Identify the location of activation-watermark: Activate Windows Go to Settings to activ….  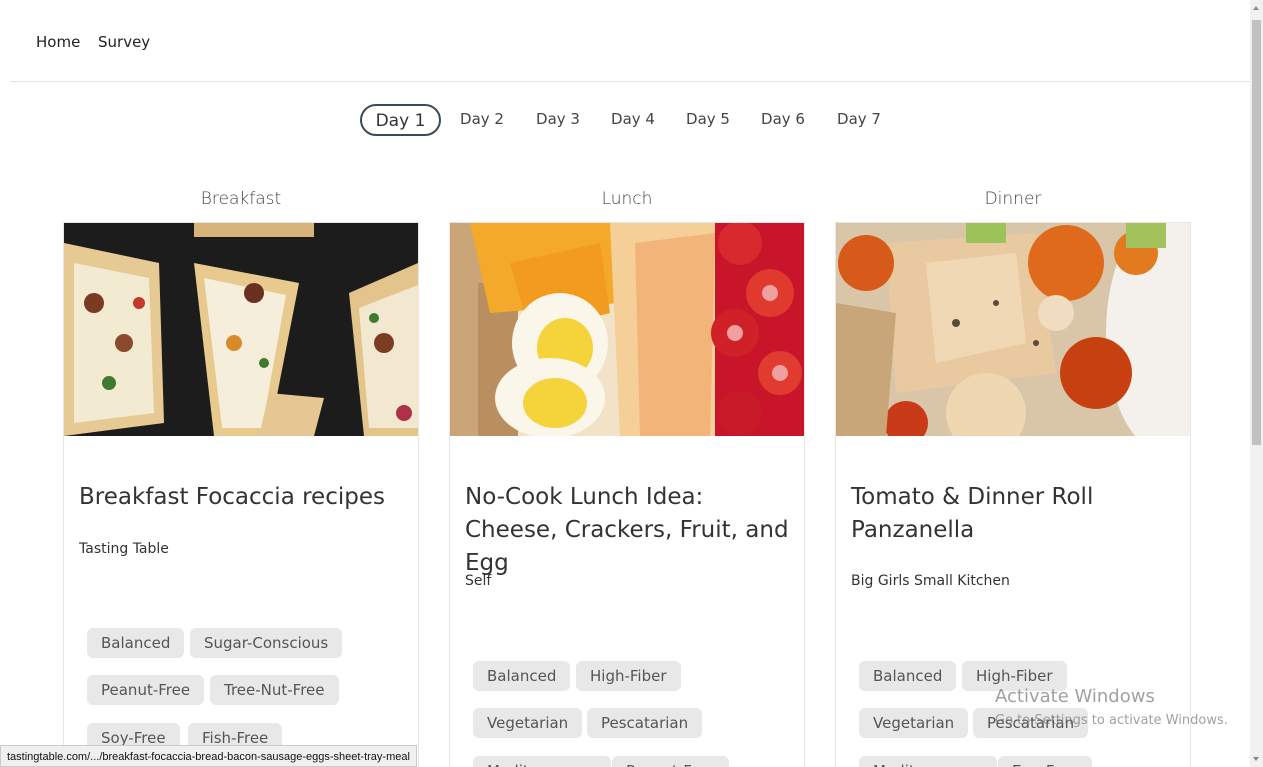
(1111, 707).